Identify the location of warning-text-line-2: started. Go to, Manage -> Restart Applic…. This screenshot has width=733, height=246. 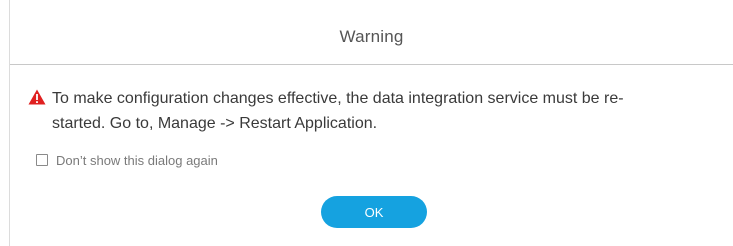
(215, 123).